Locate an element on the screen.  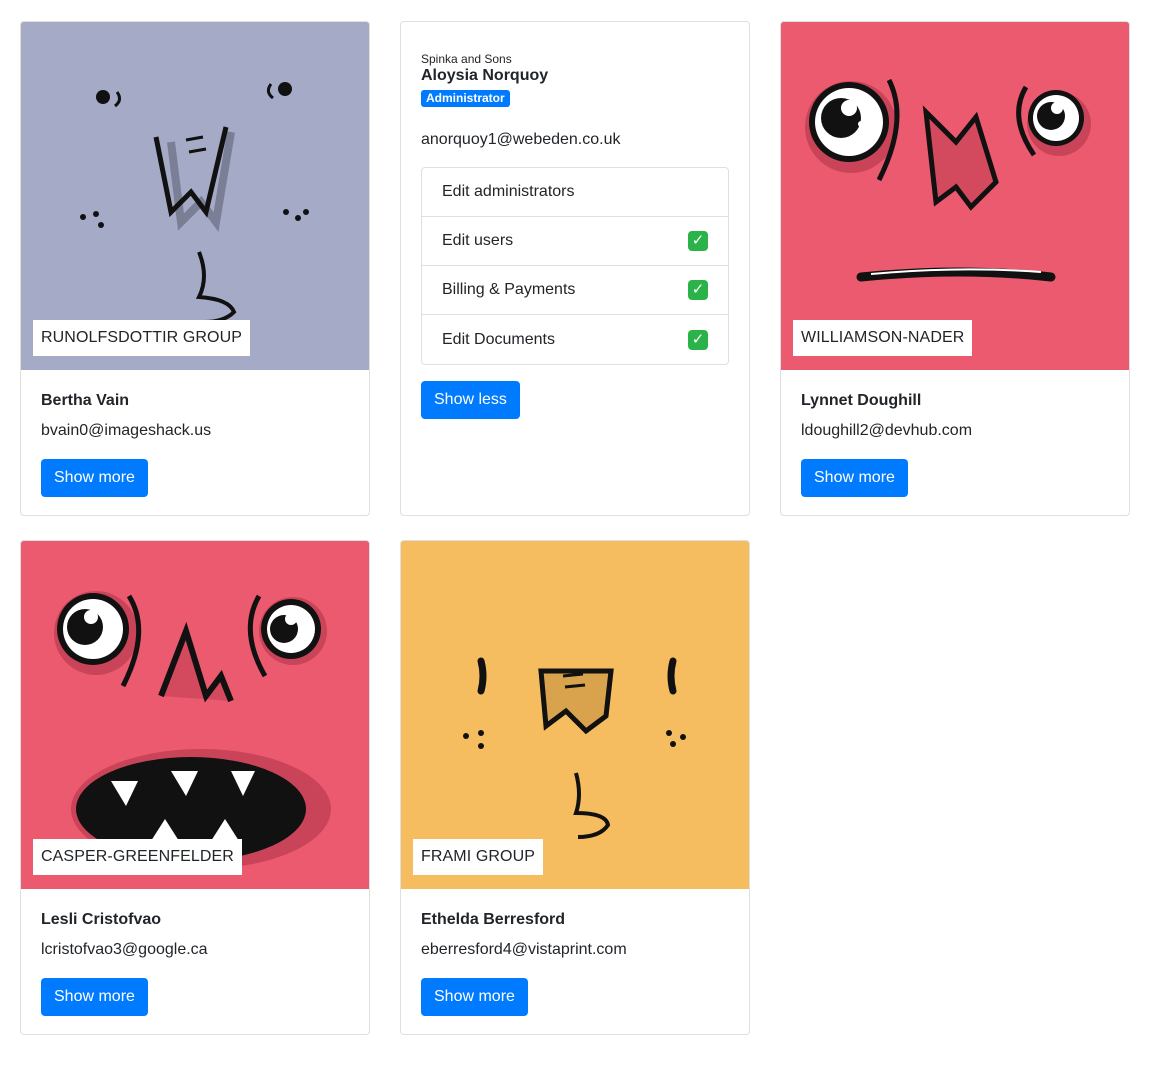
company-tag: WILLIAMSON-NADER is located at coordinates (883, 338).